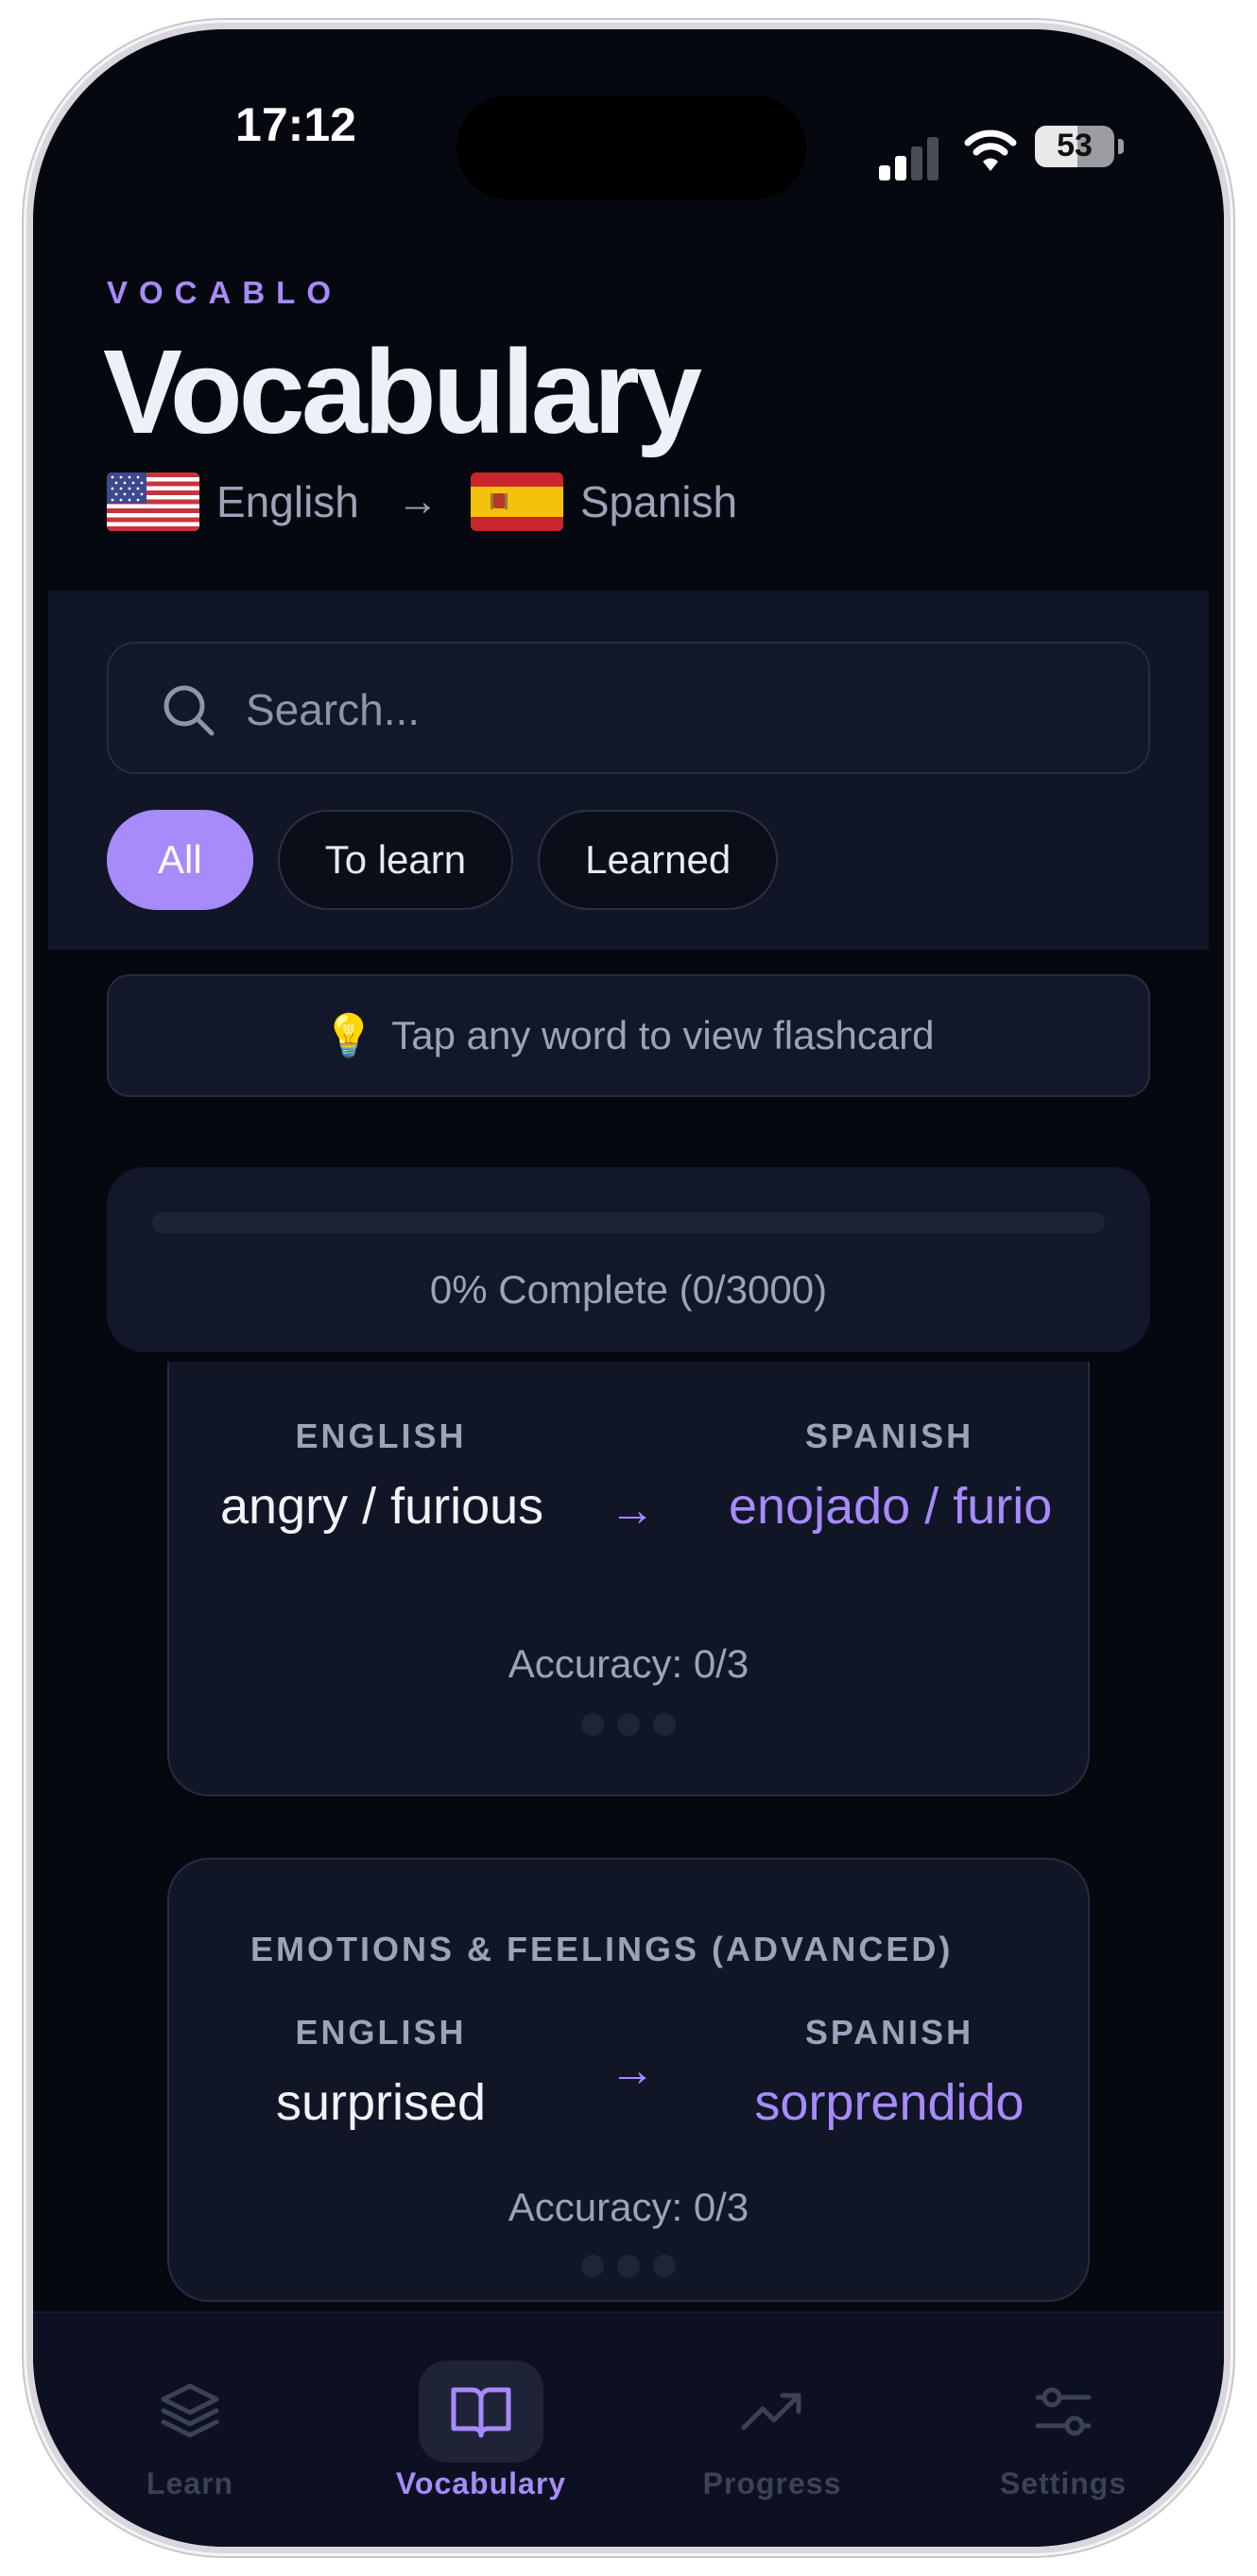 The height and width of the screenshot is (2576, 1257). I want to click on battery-icon: 53, so click(1074, 146).